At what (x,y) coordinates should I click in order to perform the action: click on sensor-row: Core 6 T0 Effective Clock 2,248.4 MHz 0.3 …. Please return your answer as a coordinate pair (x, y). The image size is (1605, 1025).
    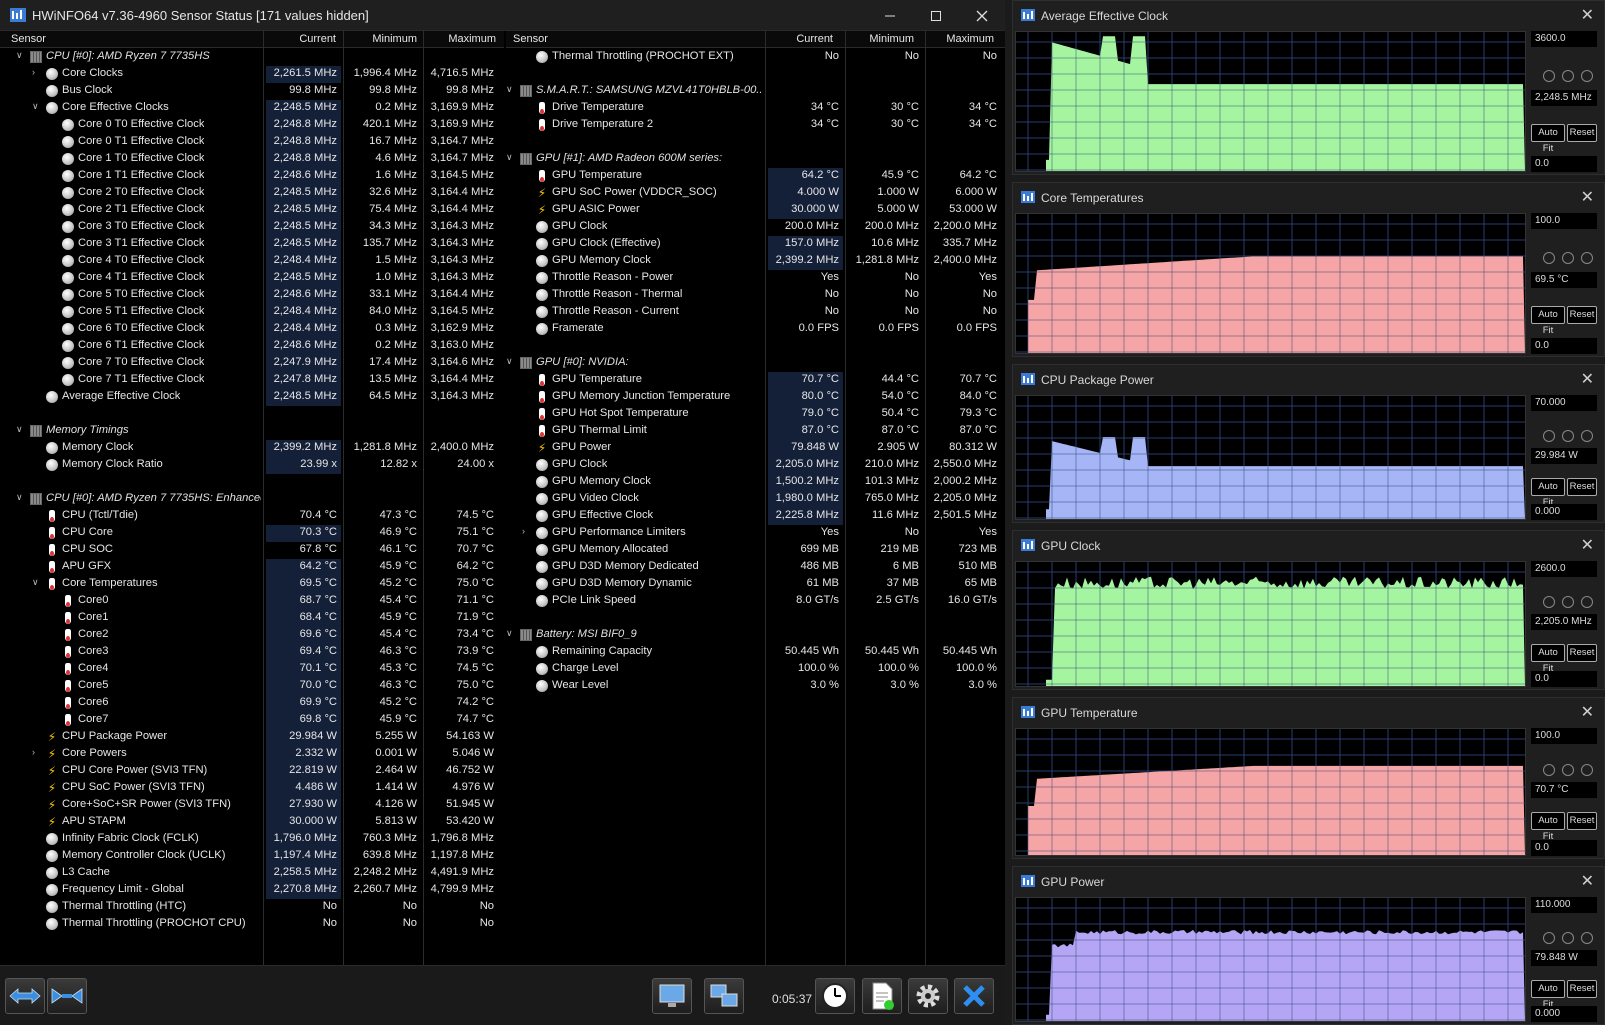
    Looking at the image, I should click on (252, 329).